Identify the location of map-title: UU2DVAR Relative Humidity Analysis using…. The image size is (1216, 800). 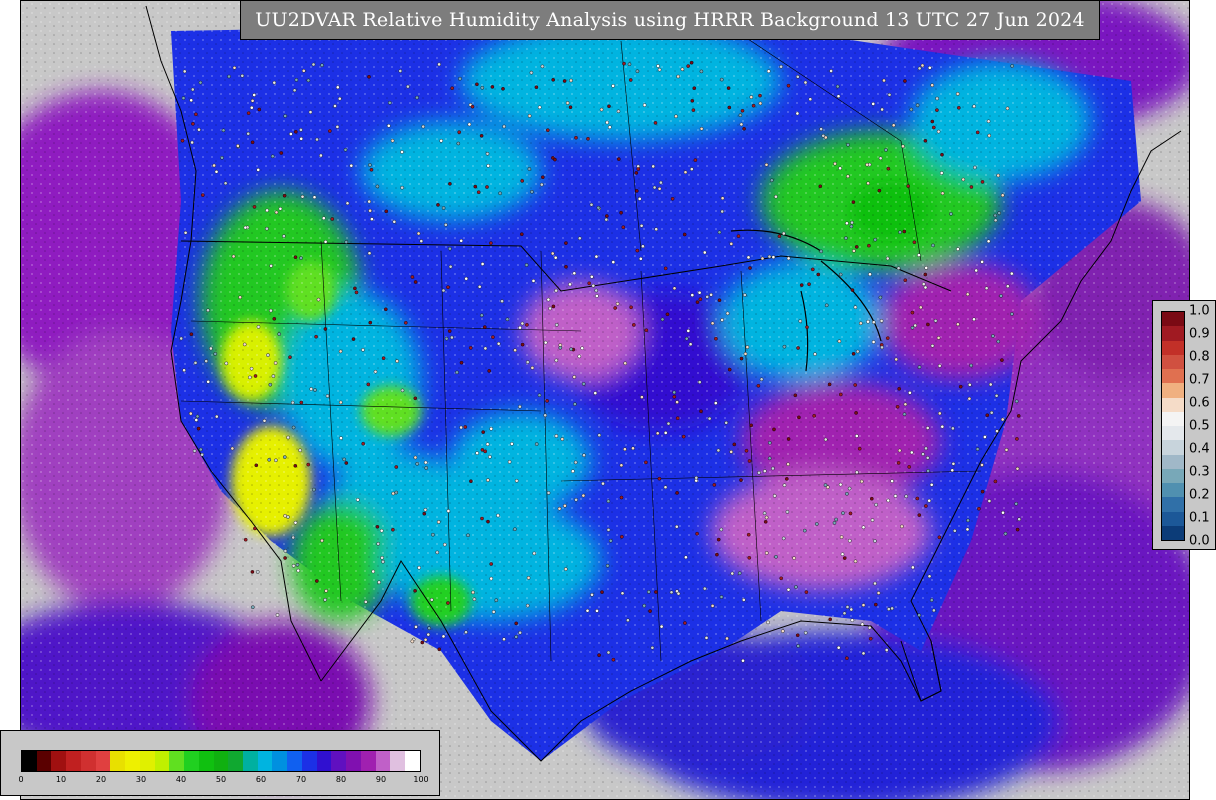
(670, 20).